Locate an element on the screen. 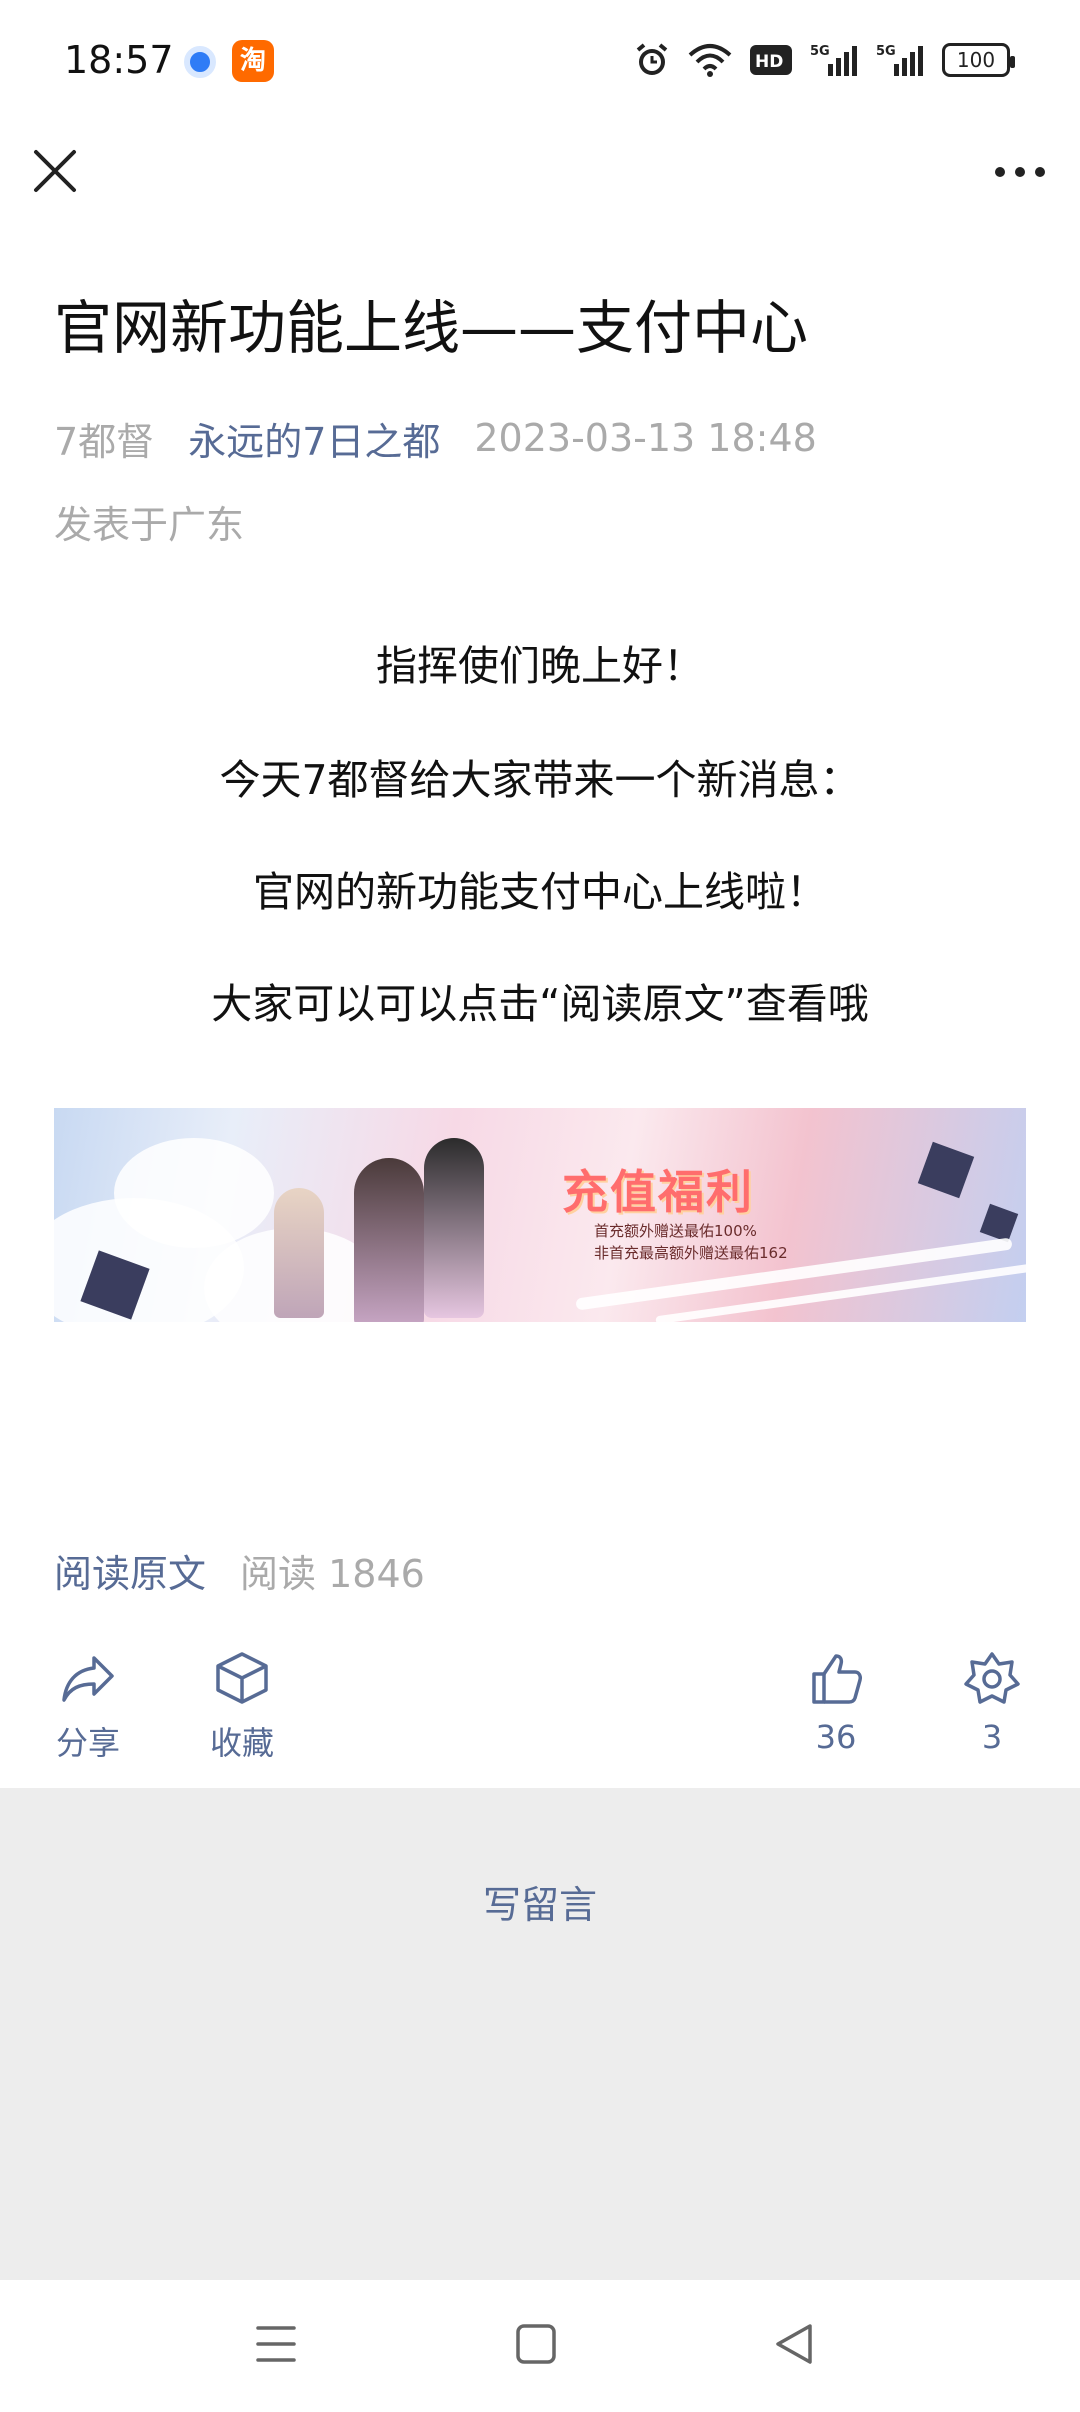 The width and height of the screenshot is (1080, 2412). publish-date: 2023-03-13 18:48 is located at coordinates (645, 438).